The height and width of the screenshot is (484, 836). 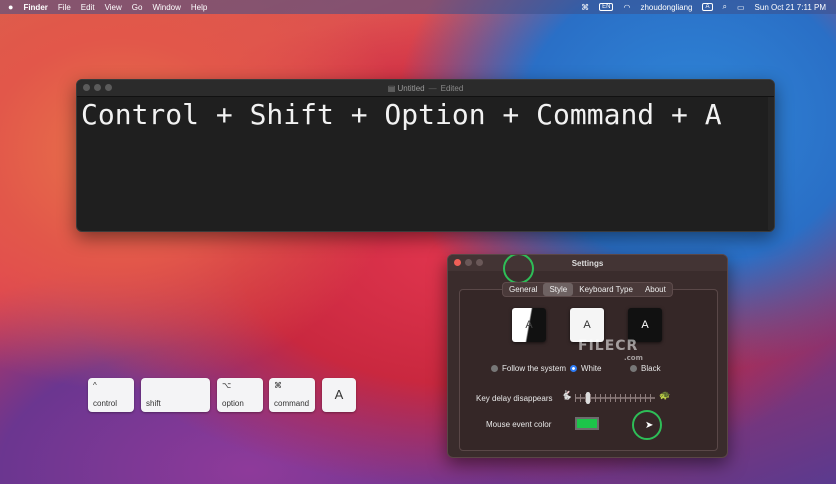 What do you see at coordinates (573, 368) in the screenshot?
I see `radio-dot-selected` at bounding box center [573, 368].